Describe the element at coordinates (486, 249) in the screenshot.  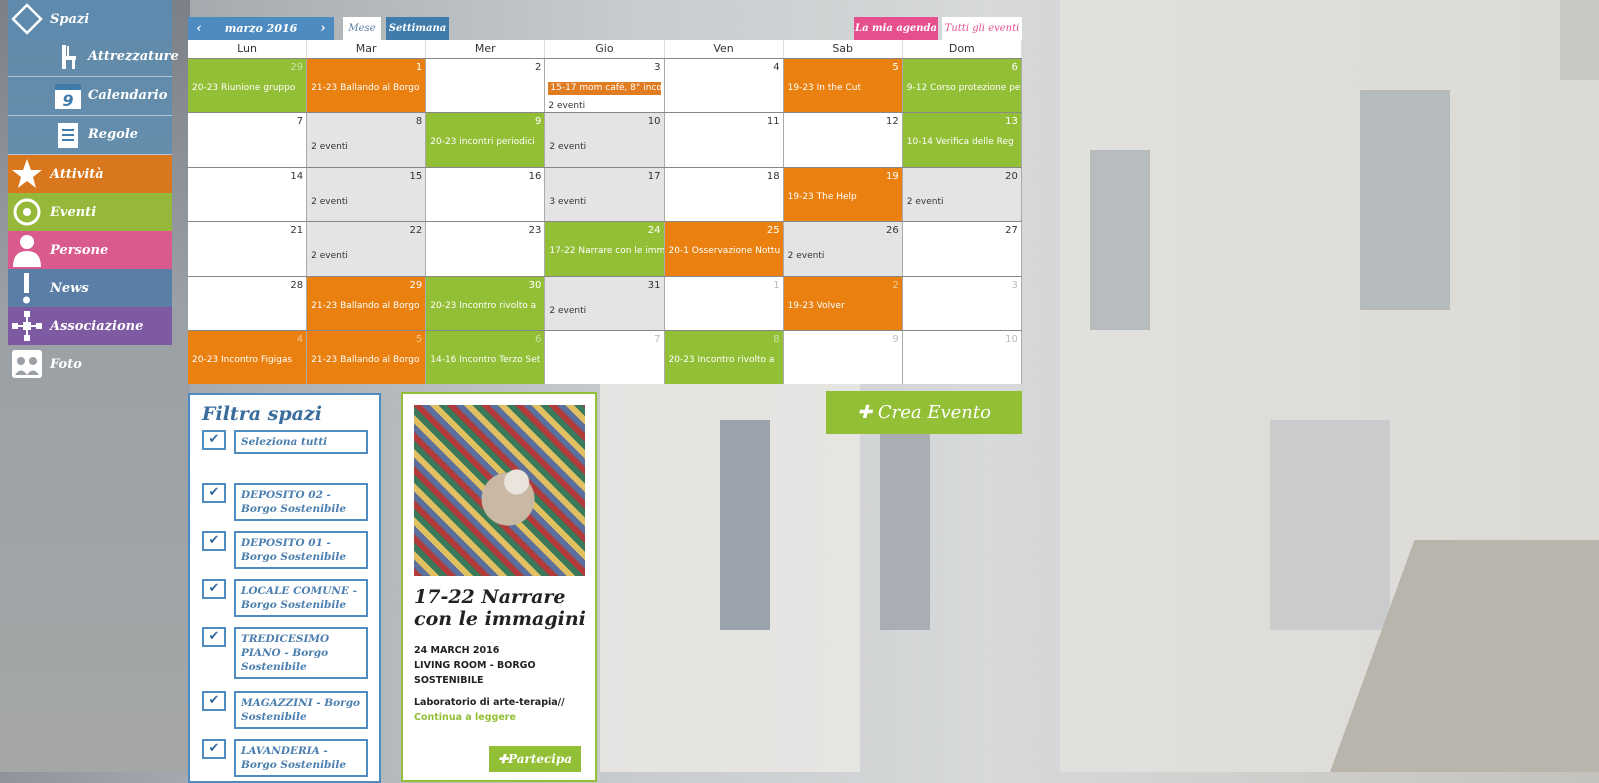
I see `calendar-day-cell: 23` at that location.